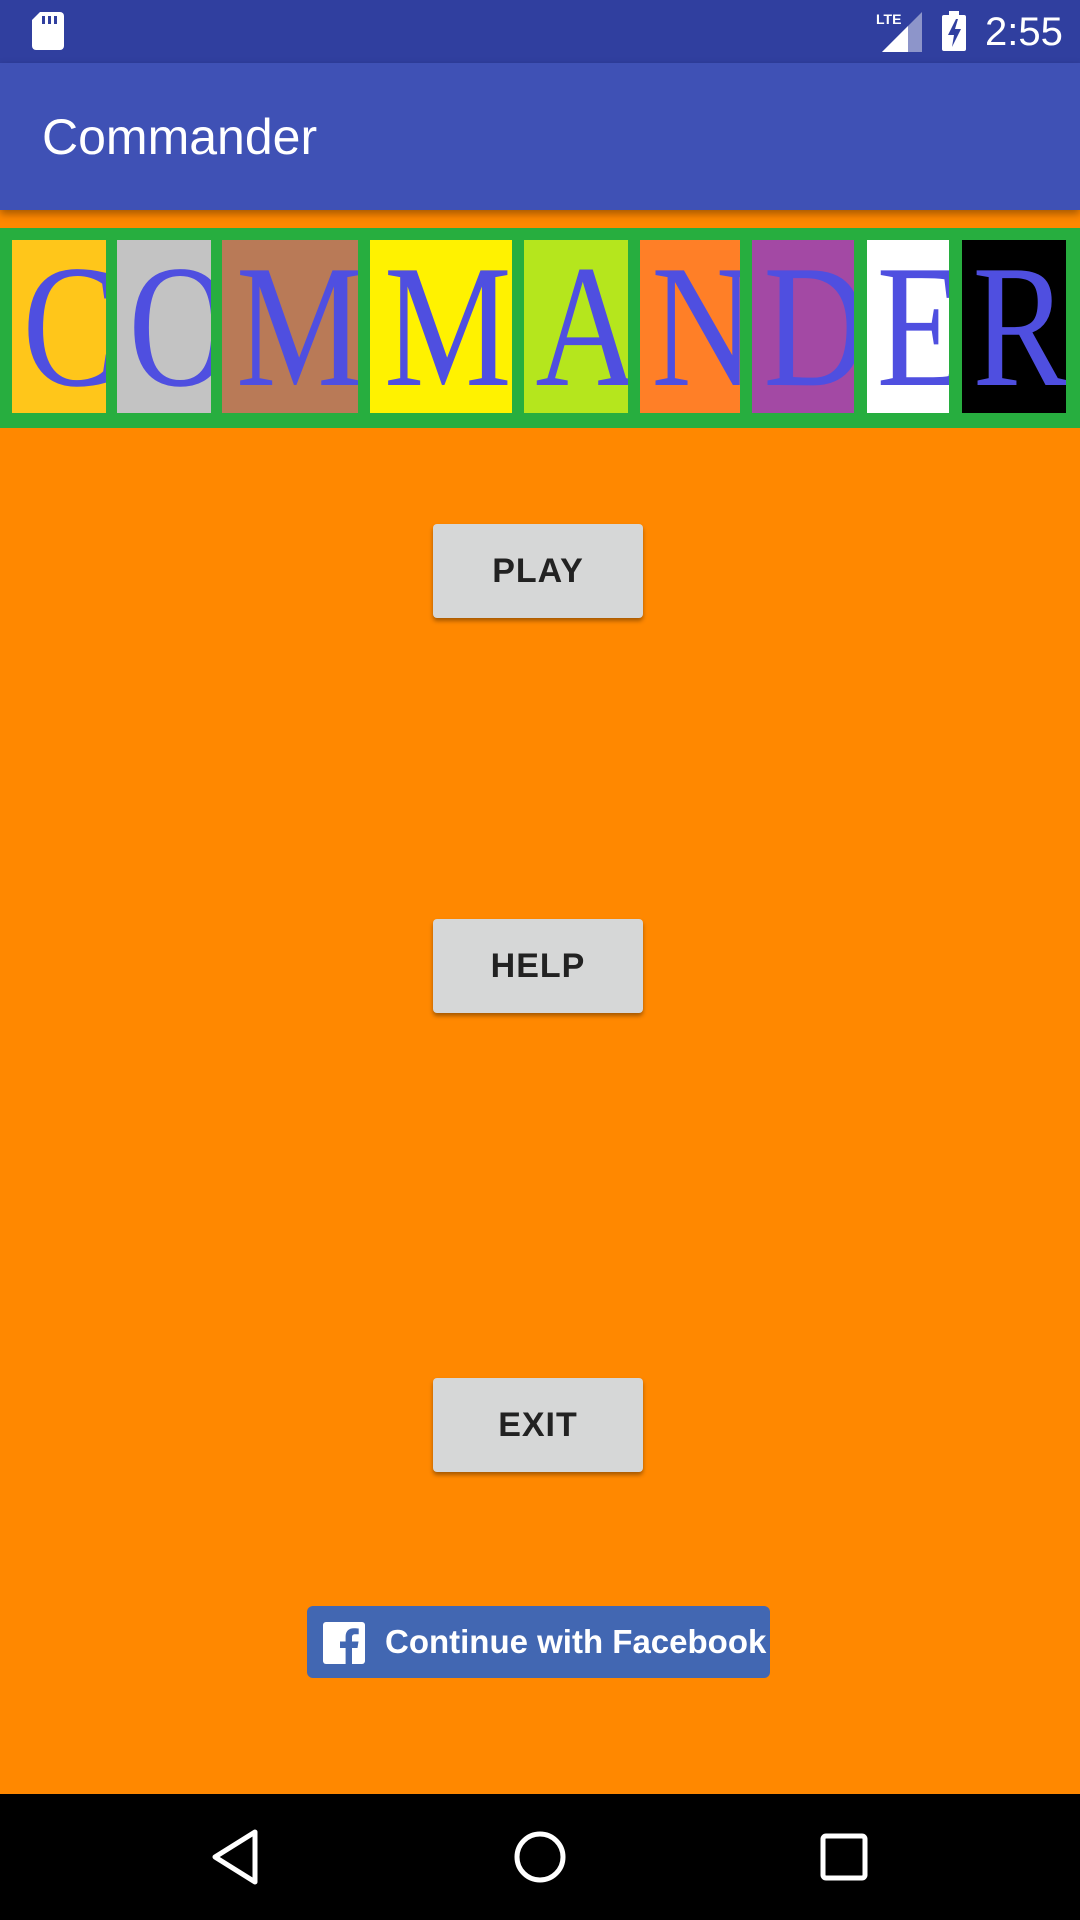  Describe the element at coordinates (540, 31) in the screenshot. I see `status-bar: LTE 2:55` at that location.